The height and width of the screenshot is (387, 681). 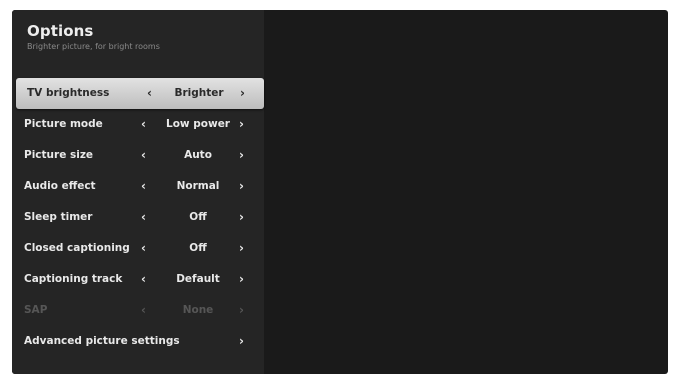 What do you see at coordinates (59, 155) in the screenshot?
I see `menu-item-label: Picture size` at bounding box center [59, 155].